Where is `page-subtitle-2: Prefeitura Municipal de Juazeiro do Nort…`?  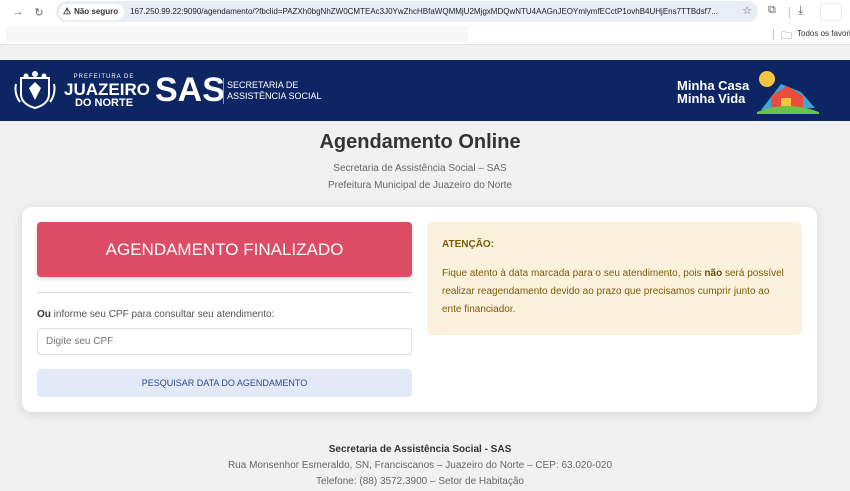 page-subtitle-2: Prefeitura Municipal de Juazeiro do Nort… is located at coordinates (420, 185).